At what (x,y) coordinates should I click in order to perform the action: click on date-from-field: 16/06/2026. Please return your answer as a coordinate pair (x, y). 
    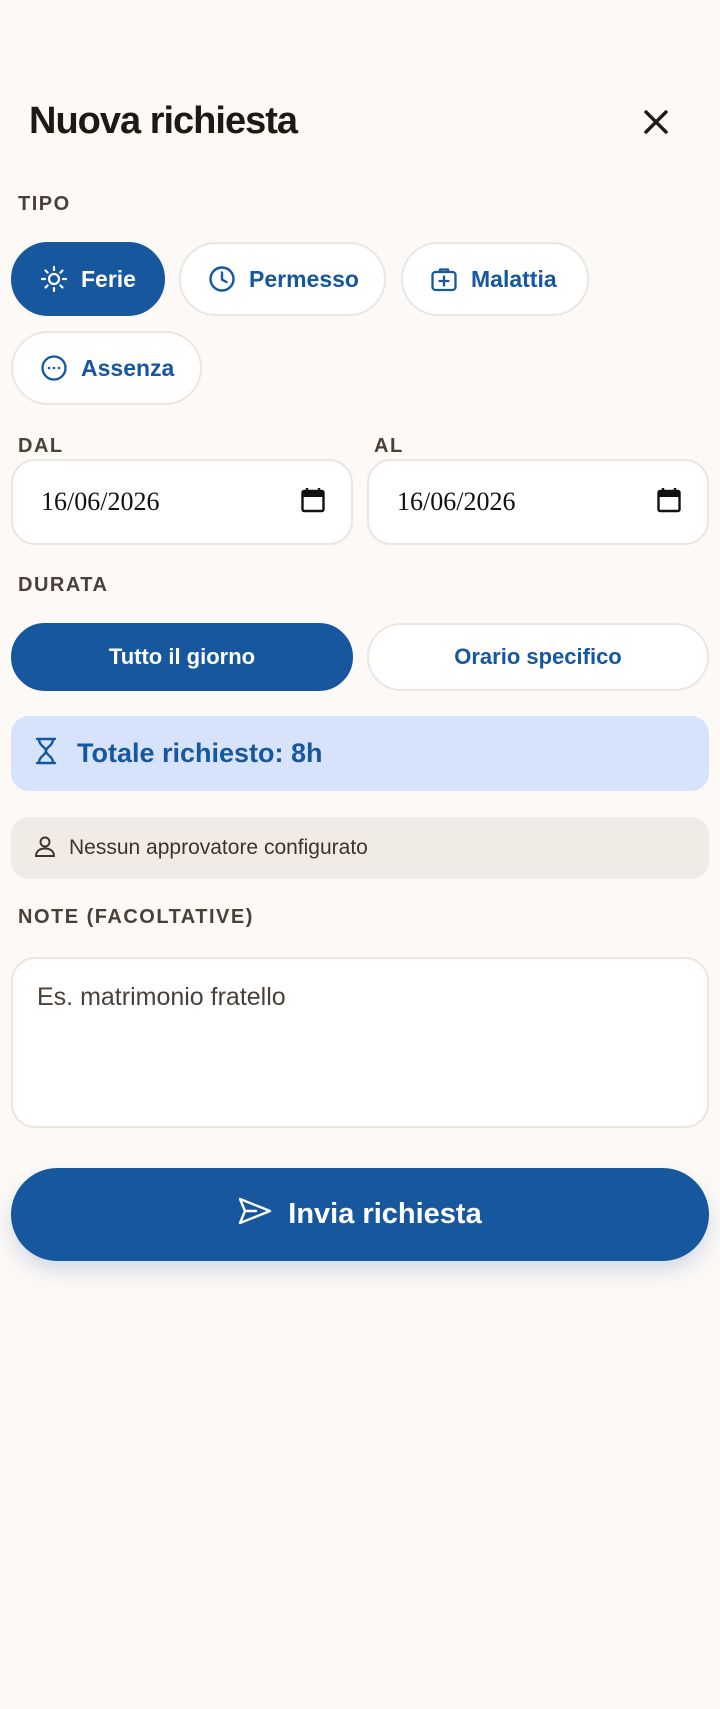
    Looking at the image, I should click on (182, 502).